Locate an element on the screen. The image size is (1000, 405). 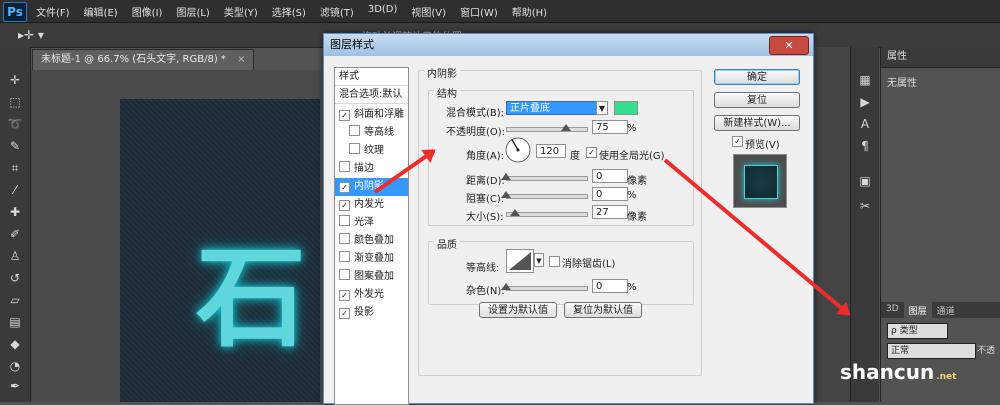
eraser-tool-icon: ▱ is located at coordinates (15, 300).